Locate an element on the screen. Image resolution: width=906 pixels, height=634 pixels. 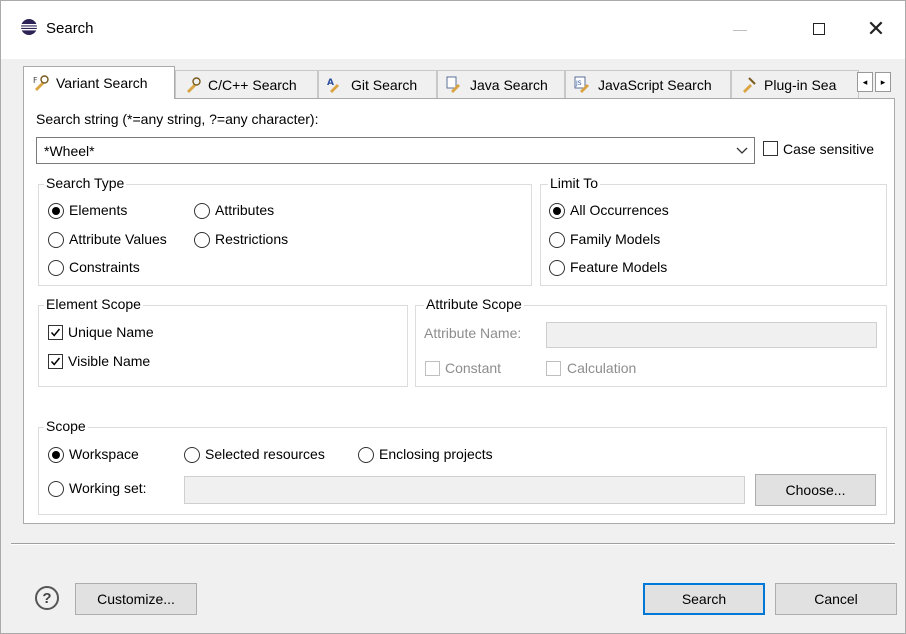
tab-label: C/C++ Search is located at coordinates (252, 84).